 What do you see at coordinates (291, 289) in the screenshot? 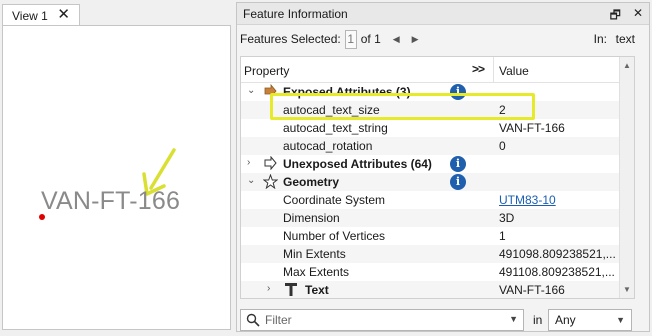
I see `text-icon` at bounding box center [291, 289].